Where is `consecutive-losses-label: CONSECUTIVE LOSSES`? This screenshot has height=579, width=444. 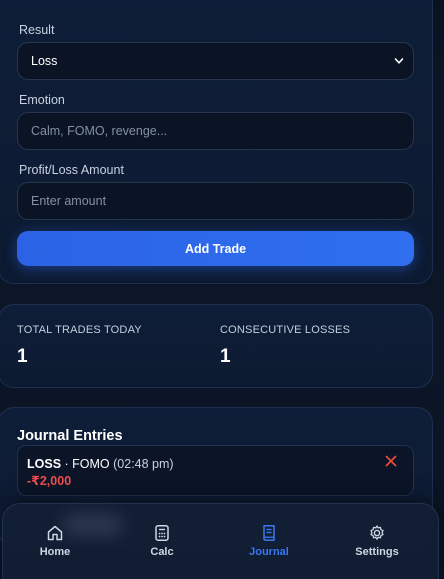 consecutive-losses-label: CONSECUTIVE LOSSES is located at coordinates (285, 330).